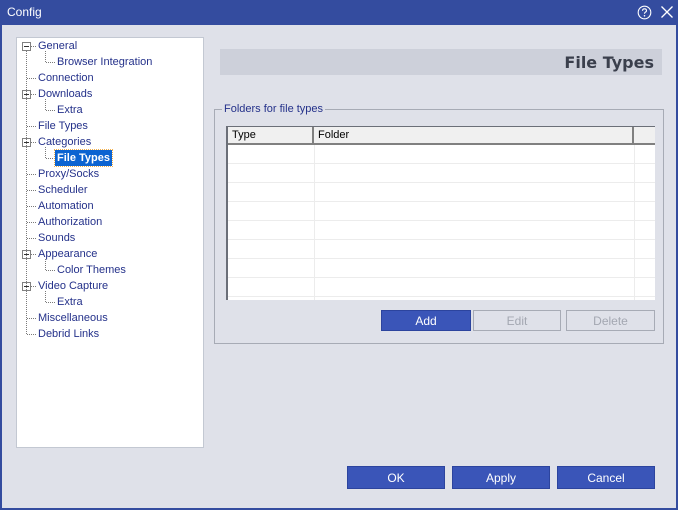 The height and width of the screenshot is (510, 678). What do you see at coordinates (517, 320) in the screenshot?
I see `edit-button: Edit` at bounding box center [517, 320].